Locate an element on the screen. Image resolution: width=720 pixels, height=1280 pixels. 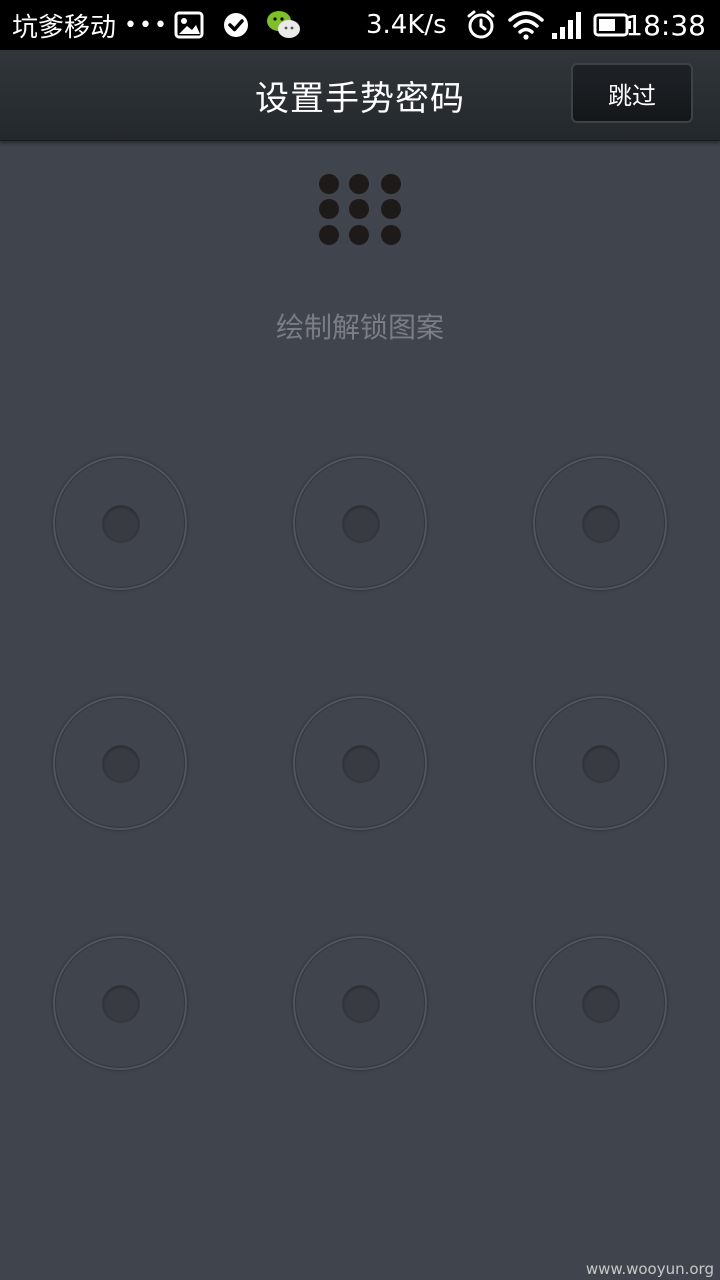
gallery-icon is located at coordinates (189, 25).